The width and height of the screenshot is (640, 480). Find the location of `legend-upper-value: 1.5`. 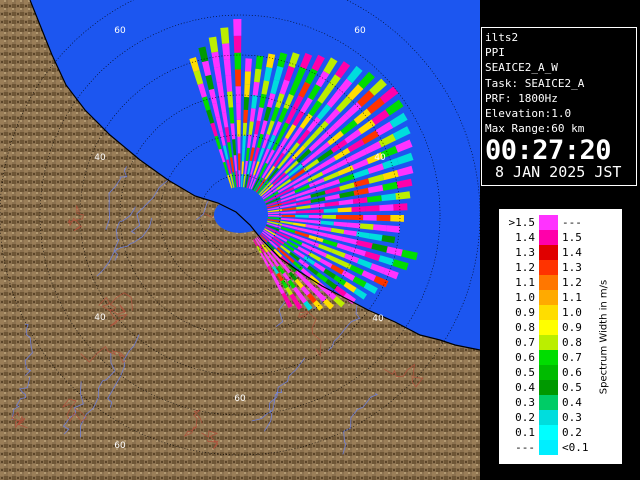

legend-upper-value: 1.5 is located at coordinates (572, 237).